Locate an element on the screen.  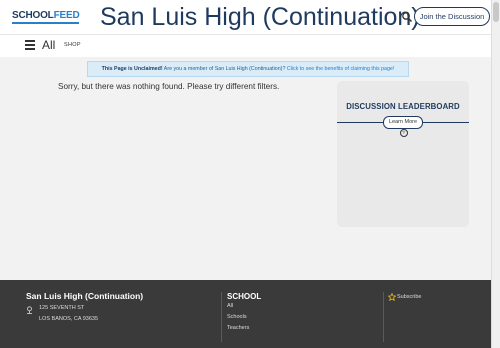
learn-more-button: Learn More ? is located at coordinates (403, 126).